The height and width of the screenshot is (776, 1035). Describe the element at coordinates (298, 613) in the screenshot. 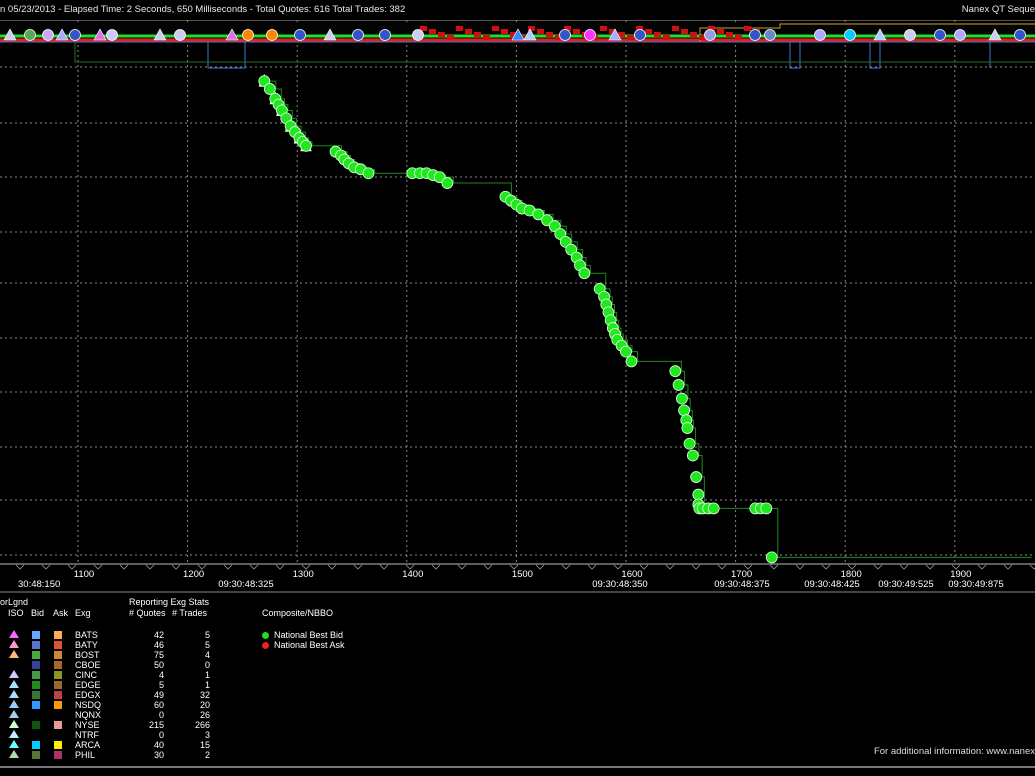

I see `nbbo-title: Composite/NBBO` at that location.